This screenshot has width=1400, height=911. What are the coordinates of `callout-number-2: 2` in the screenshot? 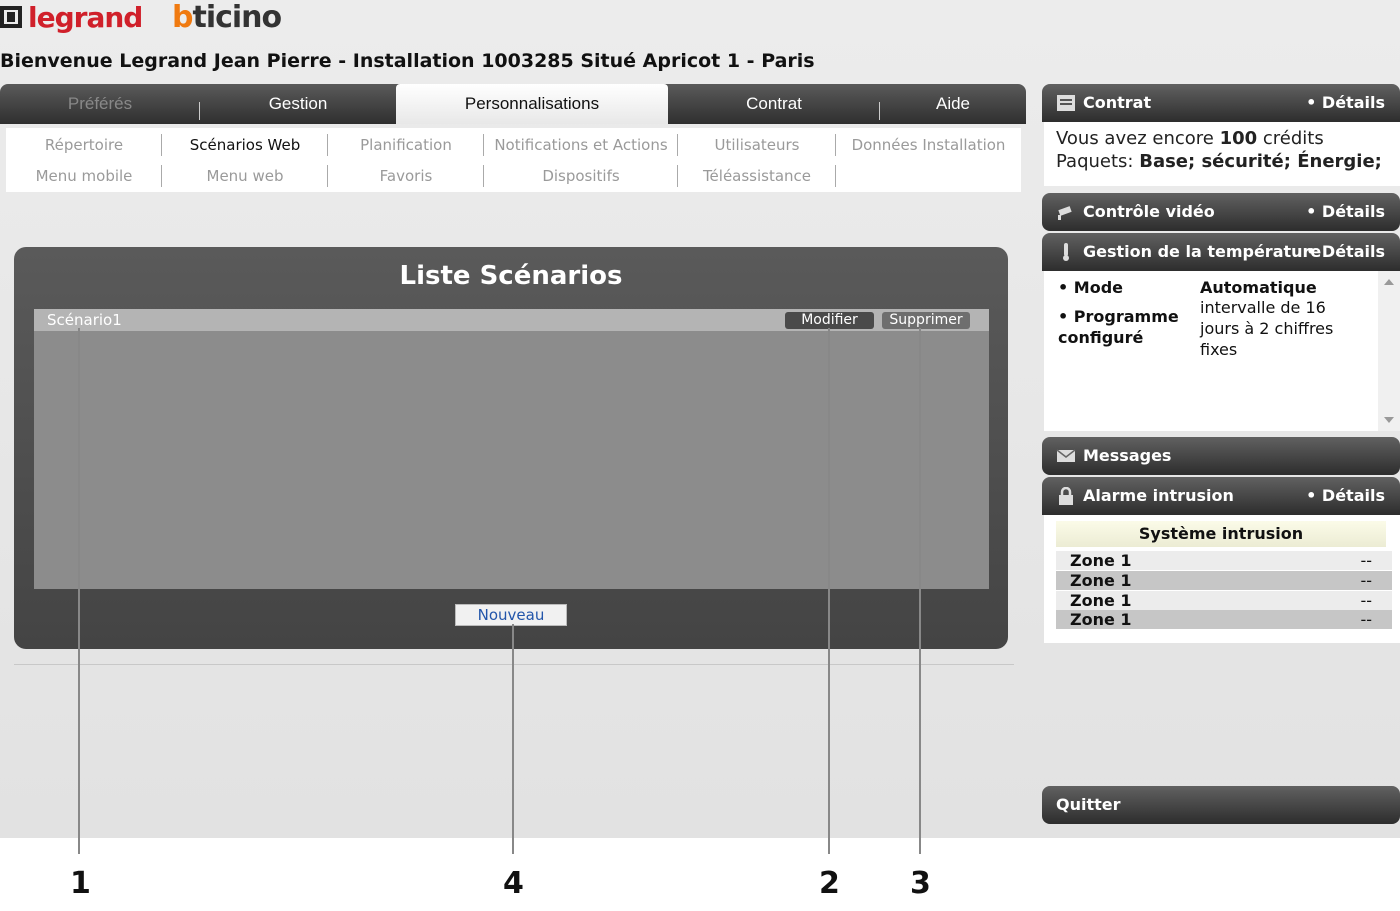 It's located at (829, 883).